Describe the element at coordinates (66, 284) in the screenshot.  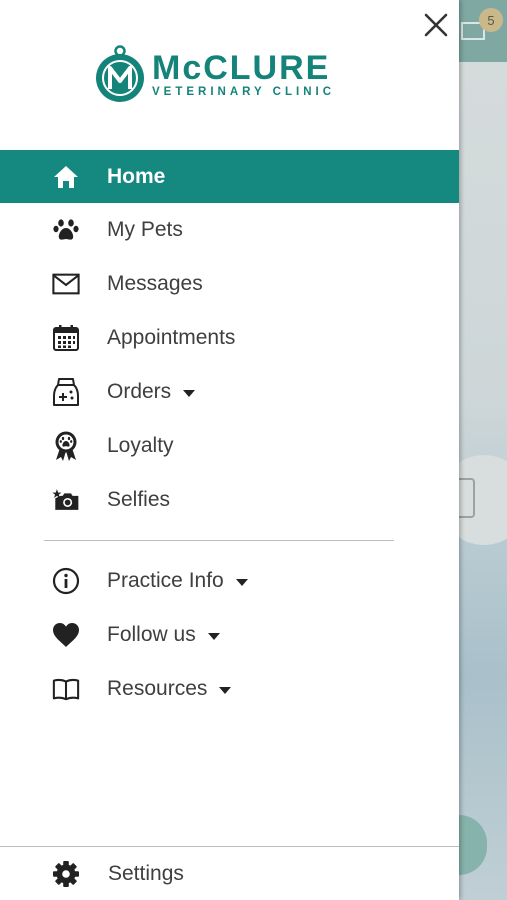
I see `envelope-icon` at that location.